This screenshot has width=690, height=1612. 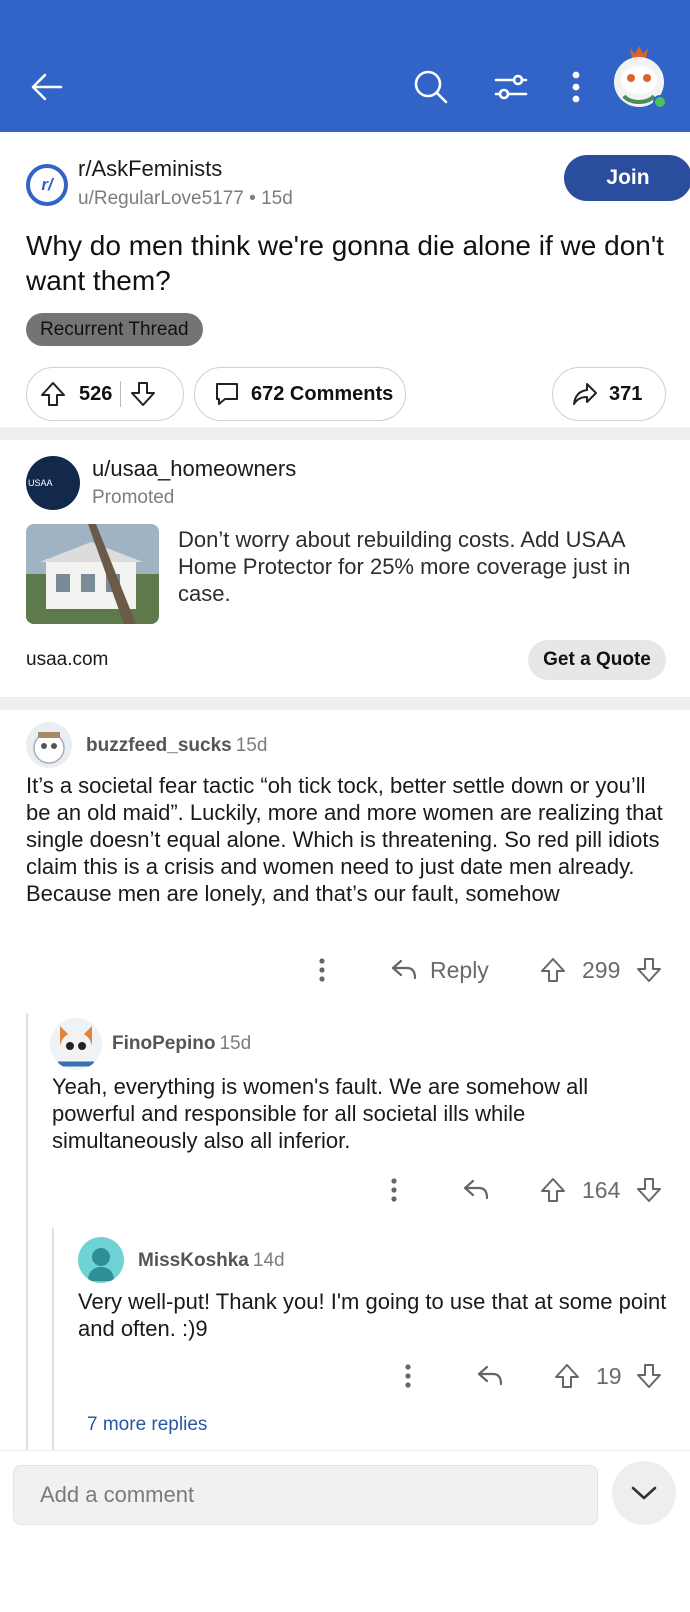 I want to click on comment-header: FinoPepino 15d, so click(x=181, y=1044).